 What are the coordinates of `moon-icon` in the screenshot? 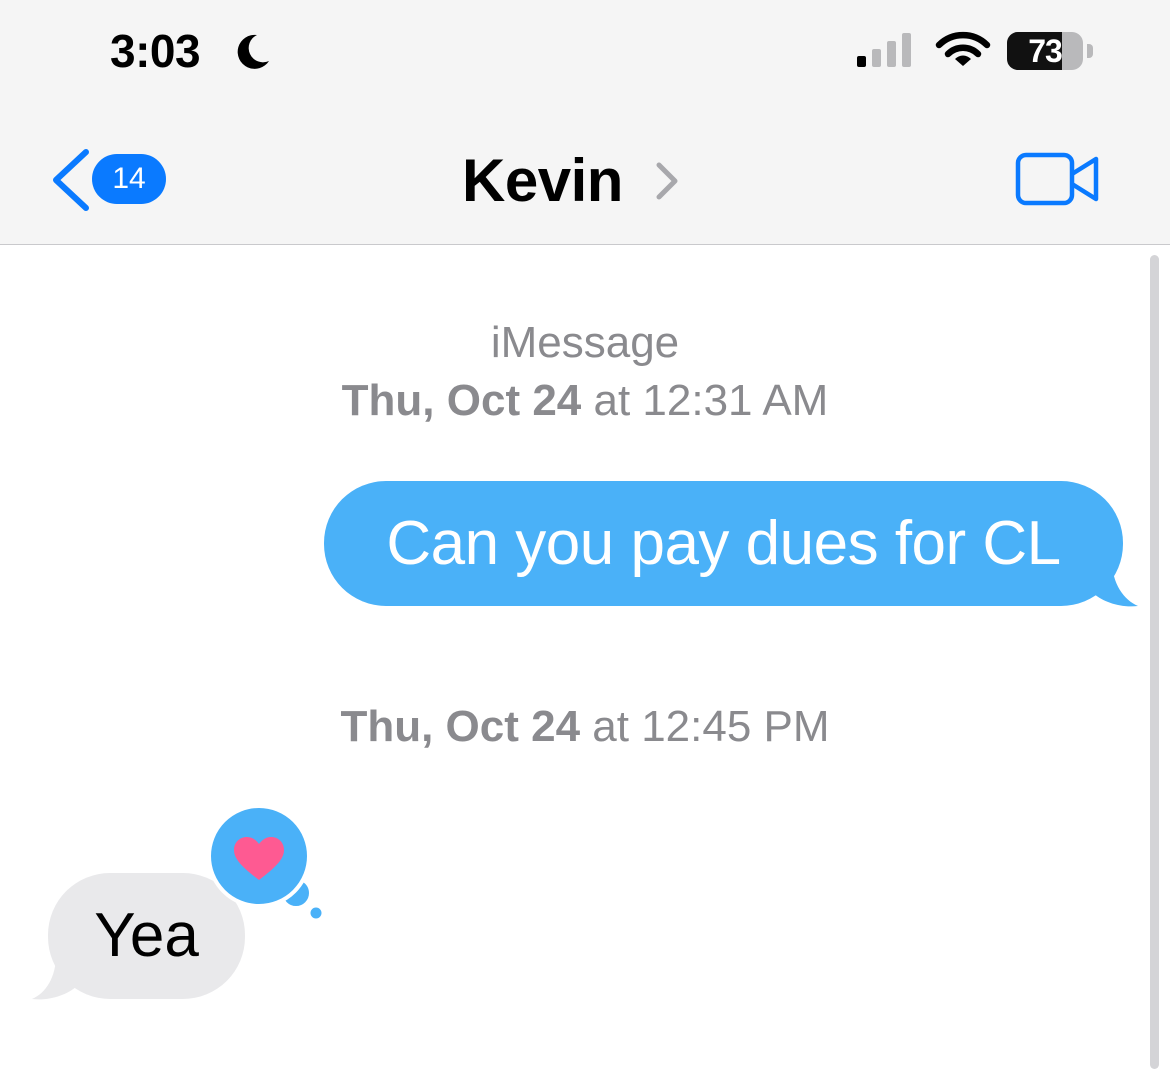 It's located at (253, 51).